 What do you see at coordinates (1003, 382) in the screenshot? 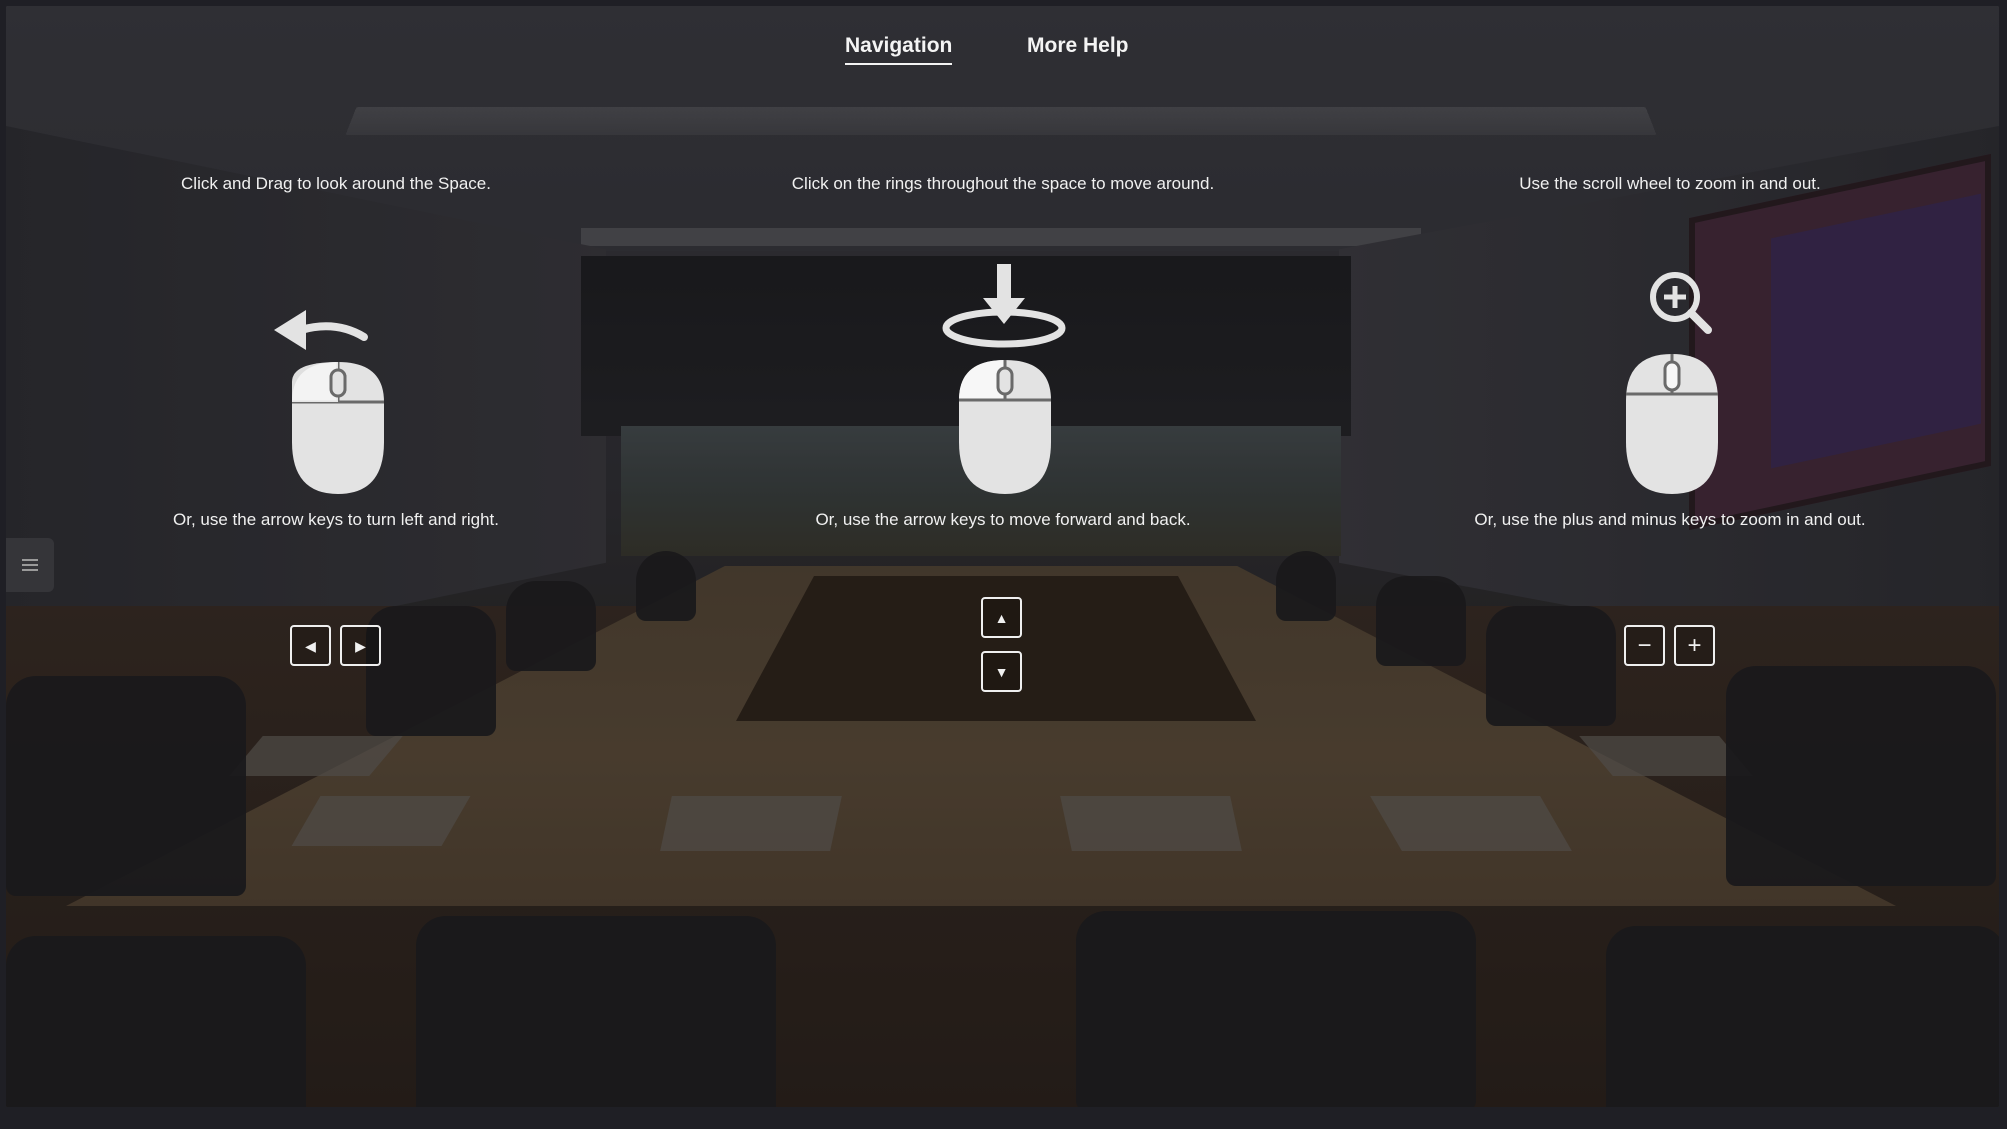
I see `mouse-click-ring-icon` at bounding box center [1003, 382].